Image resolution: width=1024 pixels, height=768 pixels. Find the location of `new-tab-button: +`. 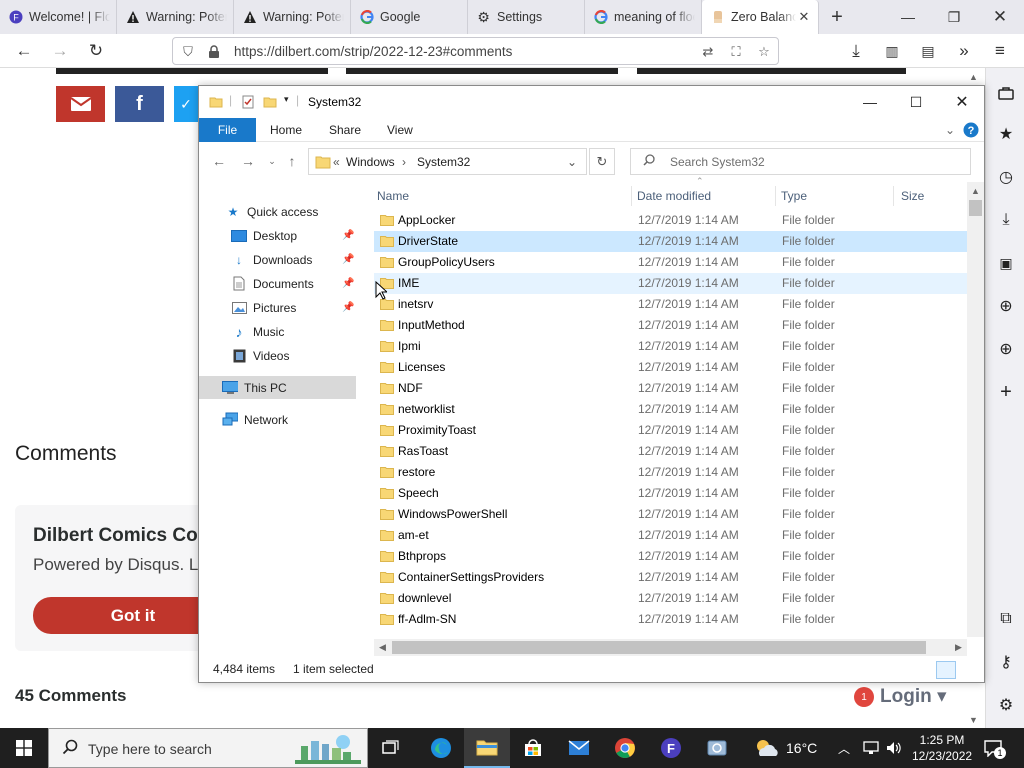

new-tab-button: + is located at coordinates (837, 17).